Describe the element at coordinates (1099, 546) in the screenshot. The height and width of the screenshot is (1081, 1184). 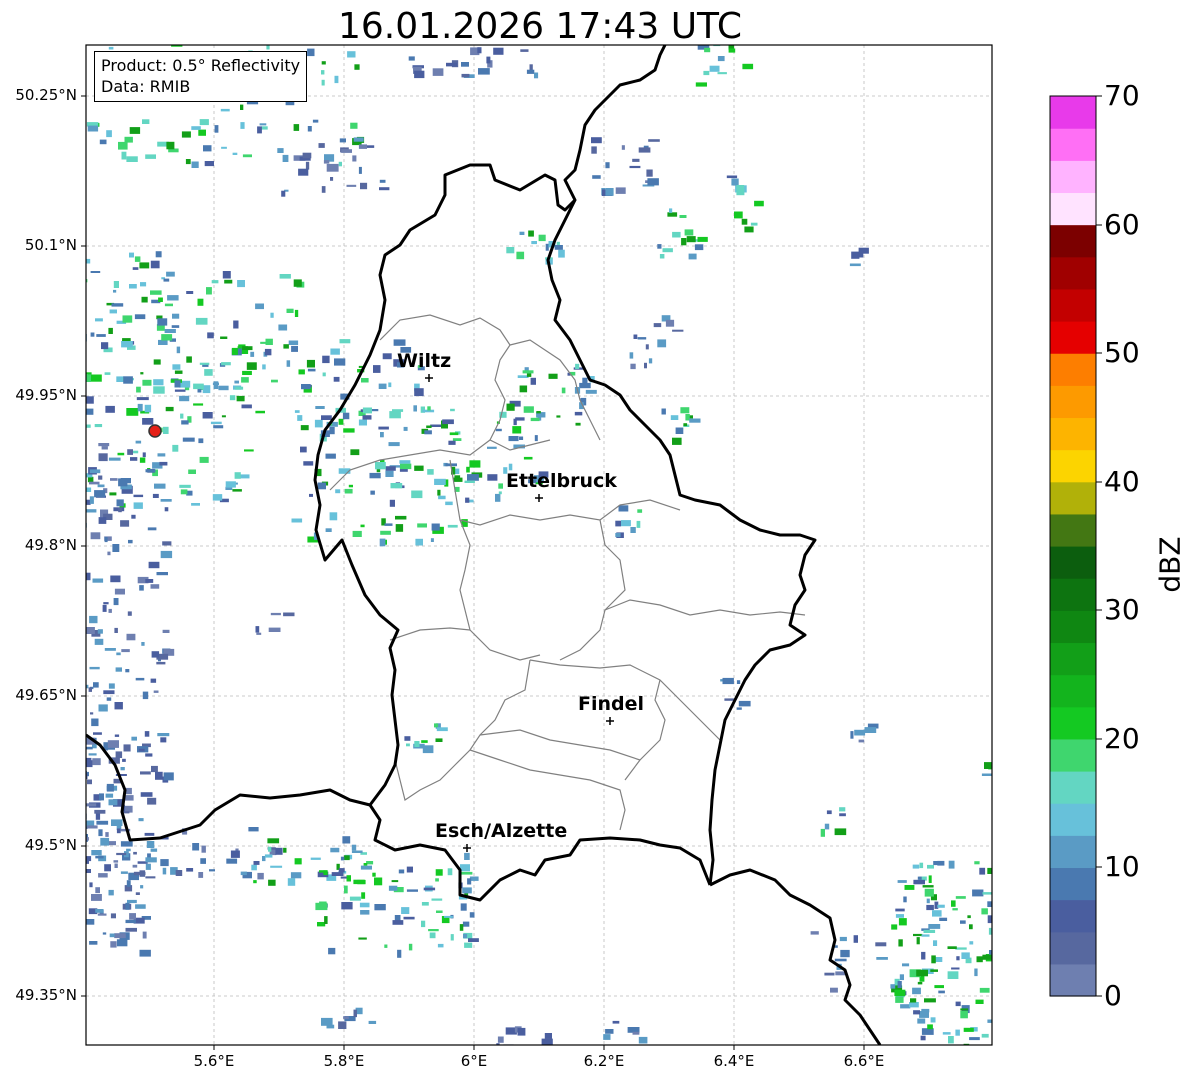
I see `colorbar-ticks` at that location.